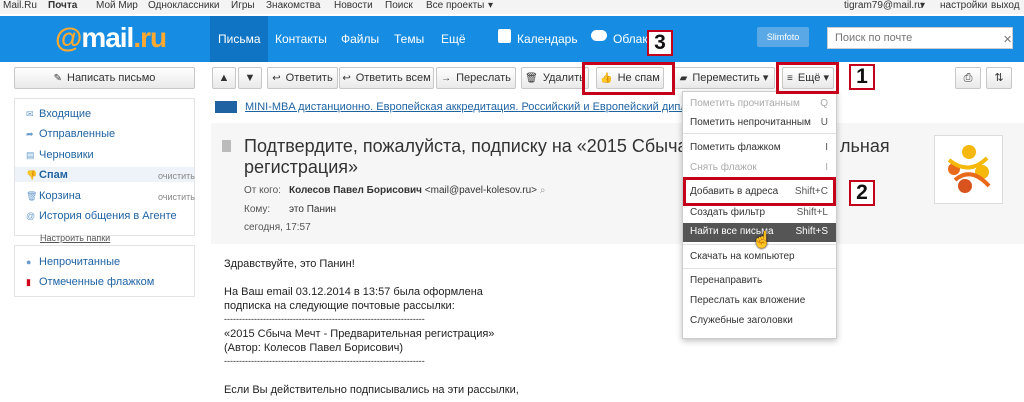 The height and width of the screenshot is (402, 1024). I want to click on nav-contacts: Контакты, so click(301, 39).